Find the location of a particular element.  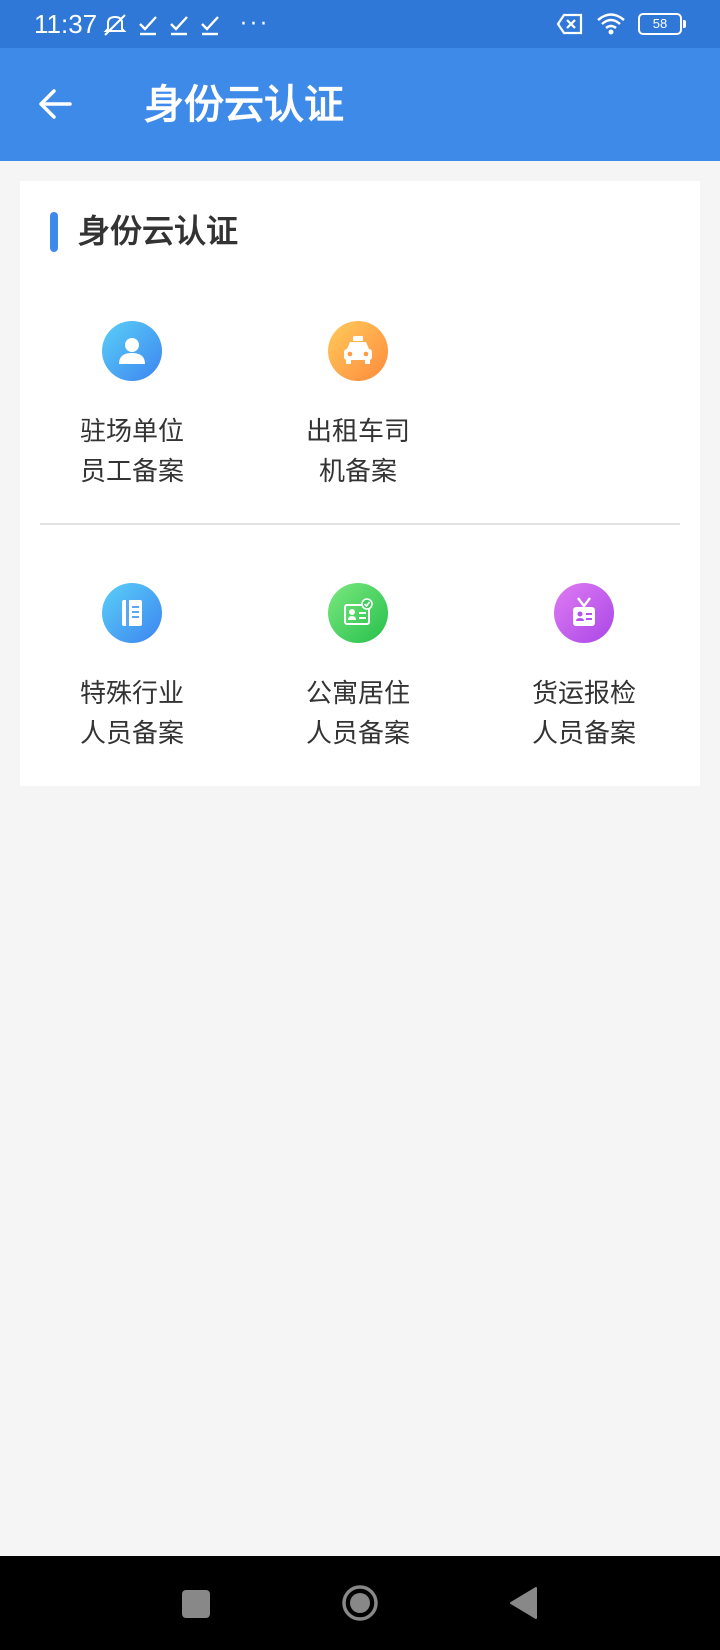

system-nav-bar is located at coordinates (360, 1603).